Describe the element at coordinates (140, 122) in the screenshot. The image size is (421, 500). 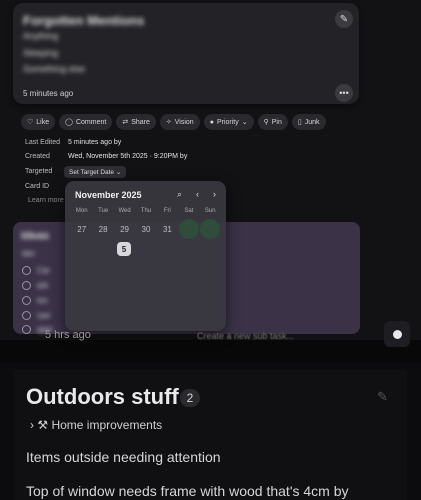
I see `share-label: Share` at that location.